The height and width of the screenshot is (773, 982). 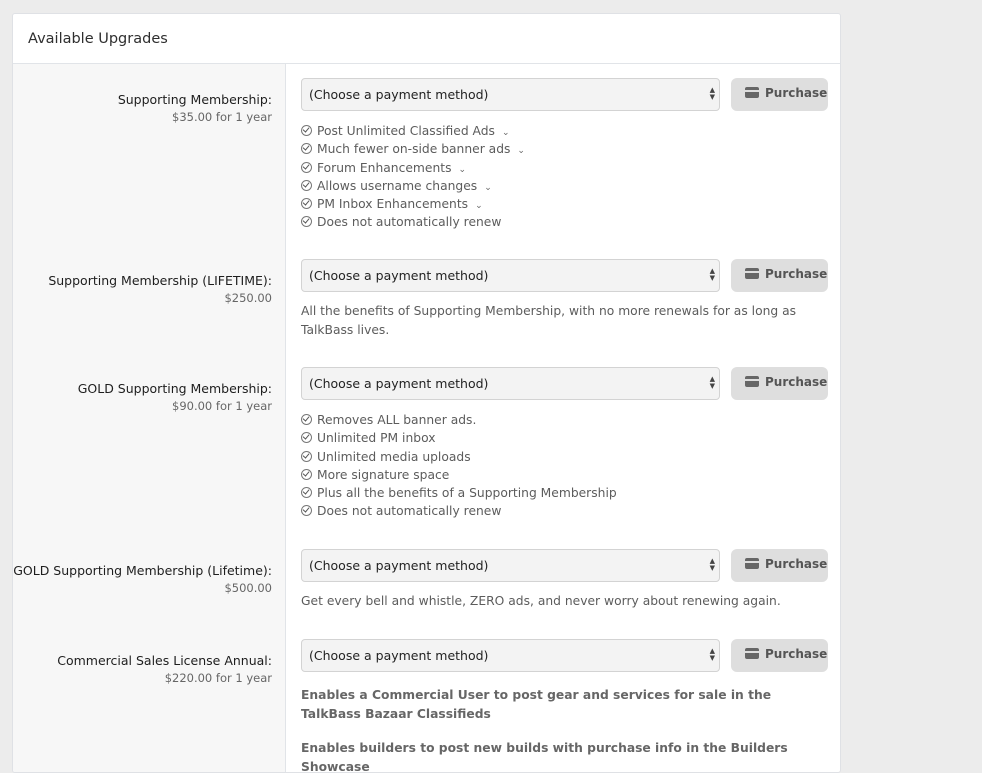 I want to click on feature-item: Unlimited PM inbox, so click(x=459, y=438).